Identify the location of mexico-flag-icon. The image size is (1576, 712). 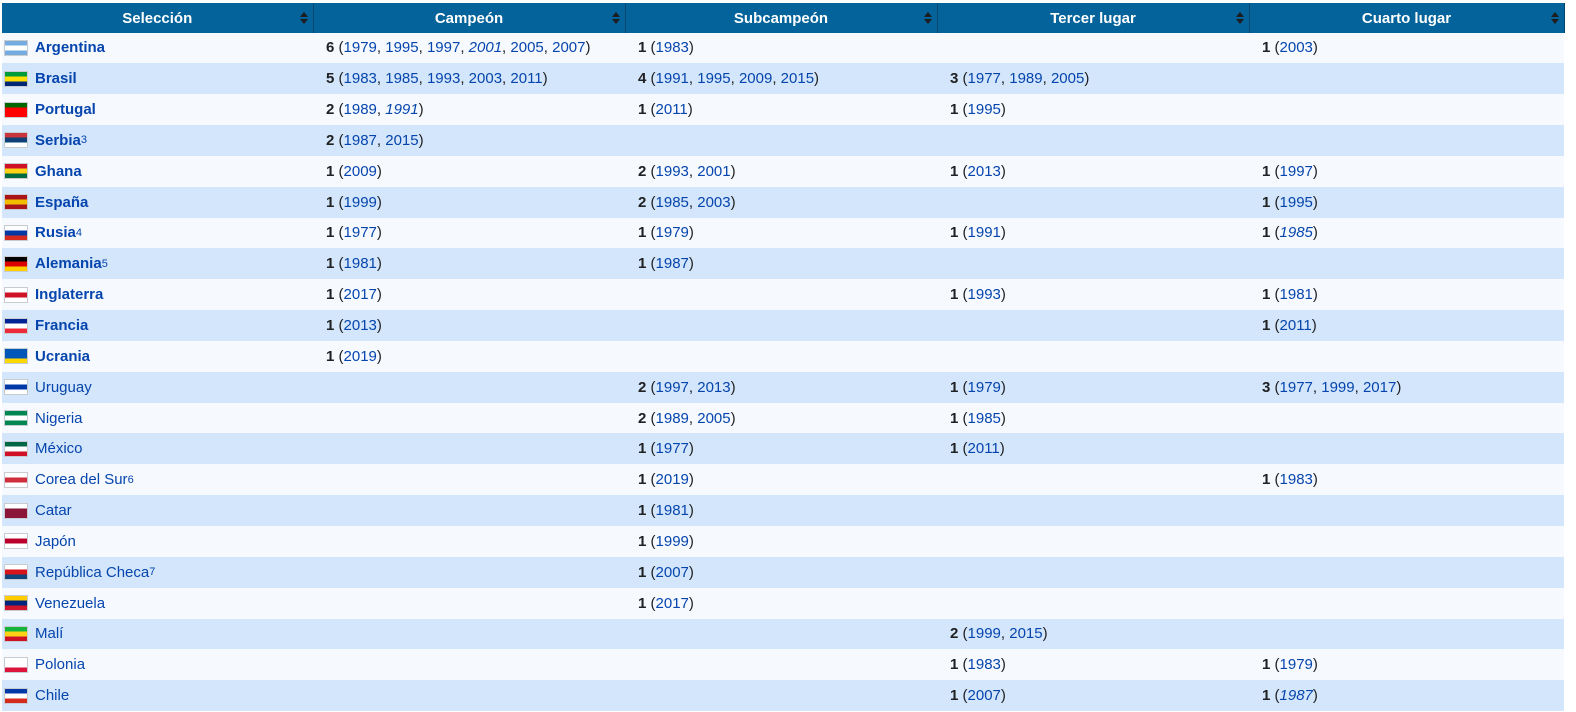
(16, 448).